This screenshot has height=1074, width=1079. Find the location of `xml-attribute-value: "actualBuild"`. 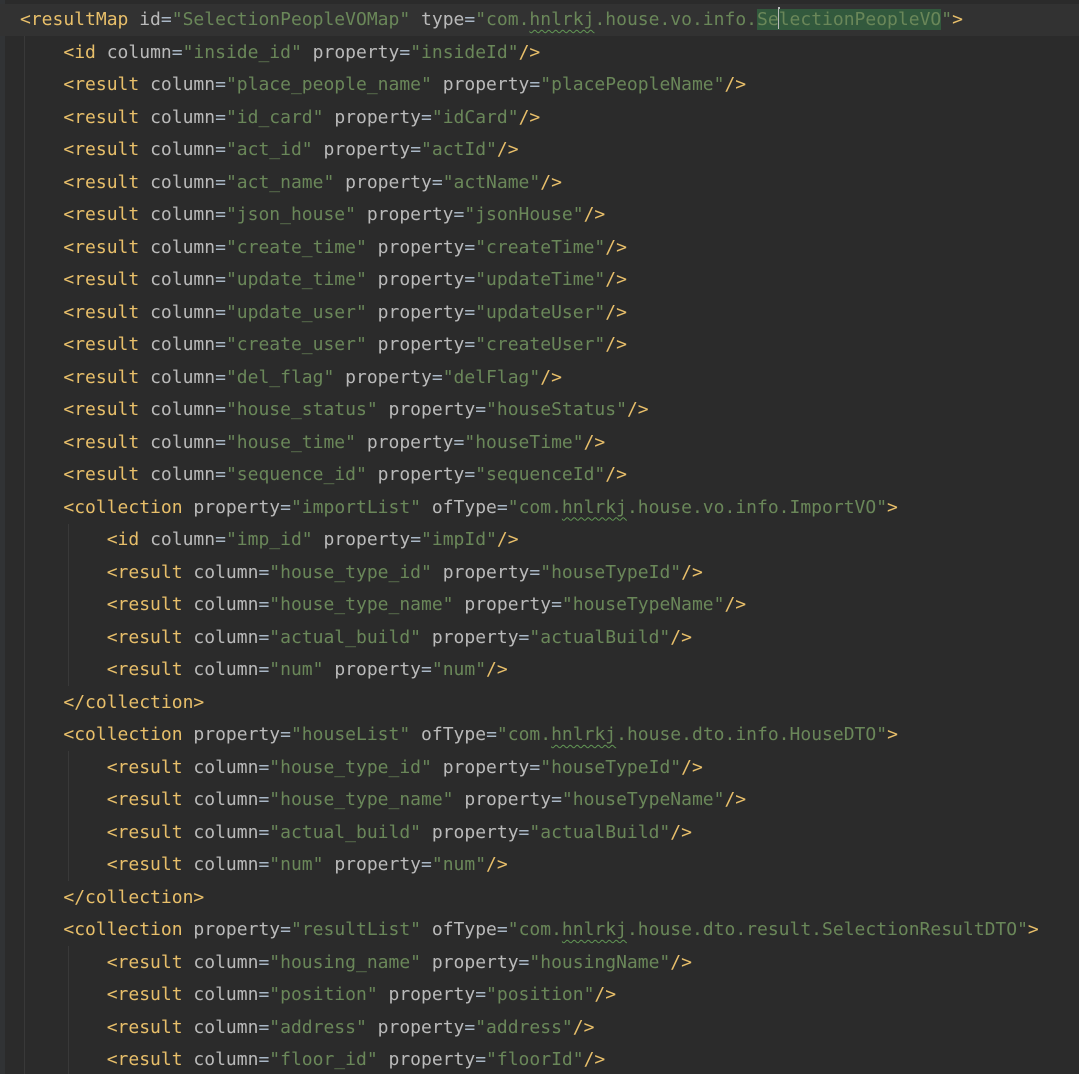

xml-attribute-value: "actualBuild" is located at coordinates (600, 832).